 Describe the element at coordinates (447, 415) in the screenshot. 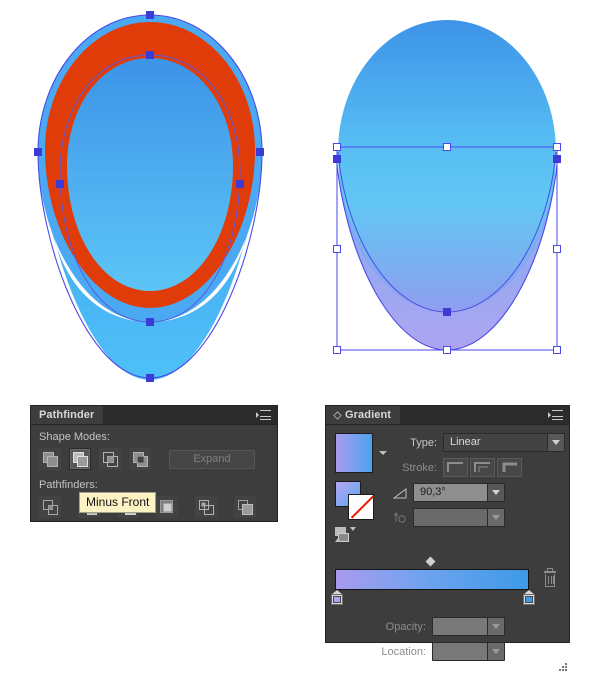

I see `gradient-tabbar: Gradient` at that location.